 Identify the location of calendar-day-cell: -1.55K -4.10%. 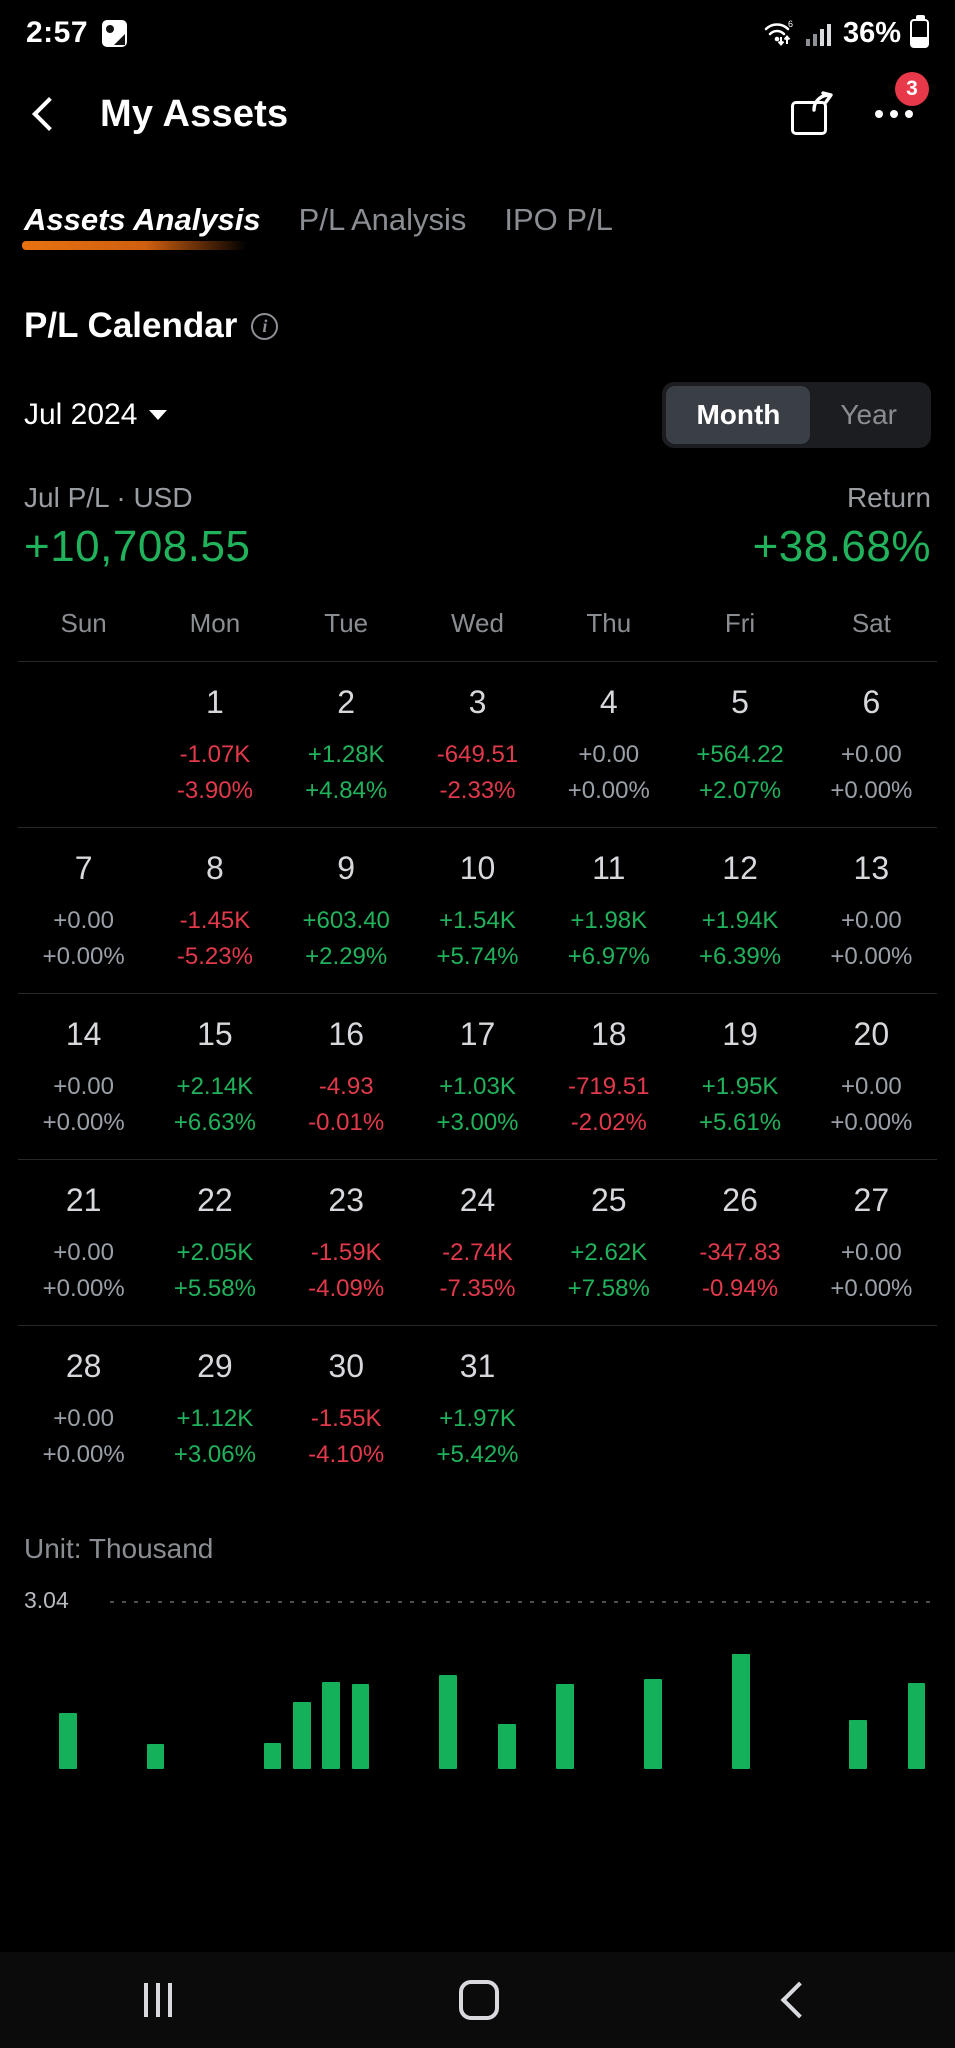
(346, 1437).